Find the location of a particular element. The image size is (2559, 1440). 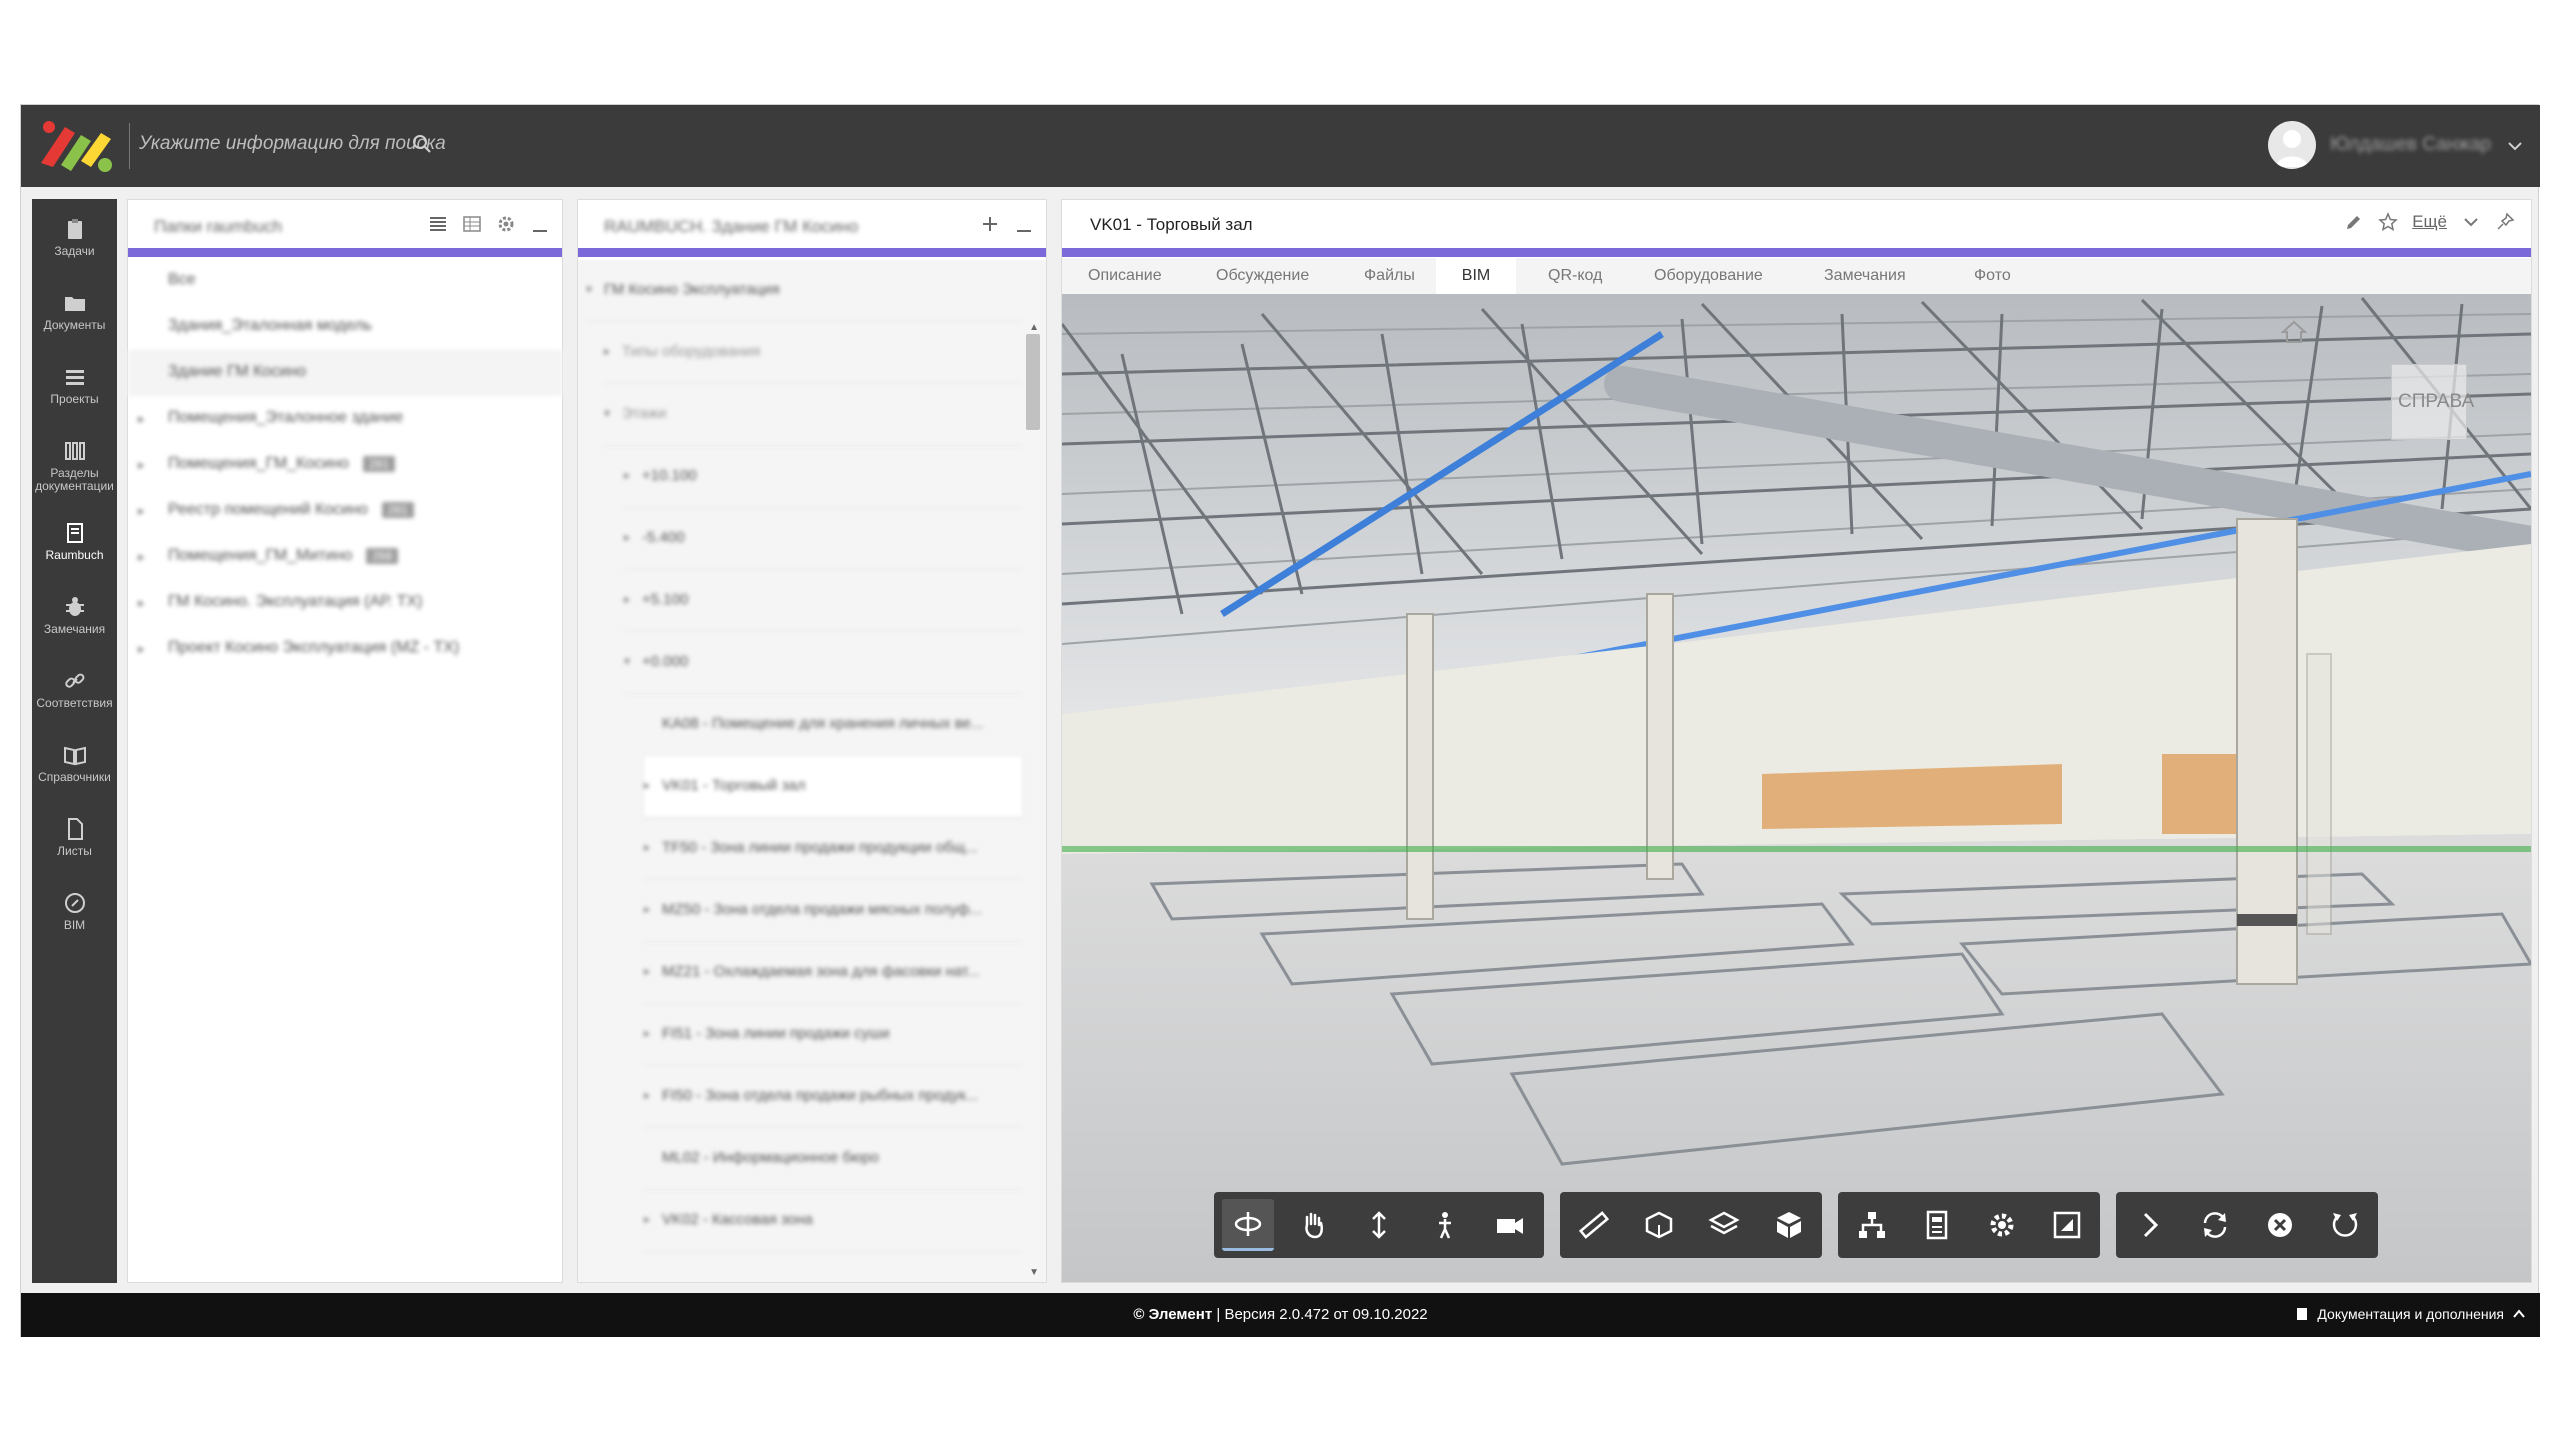

gear-icon is located at coordinates (506, 224).